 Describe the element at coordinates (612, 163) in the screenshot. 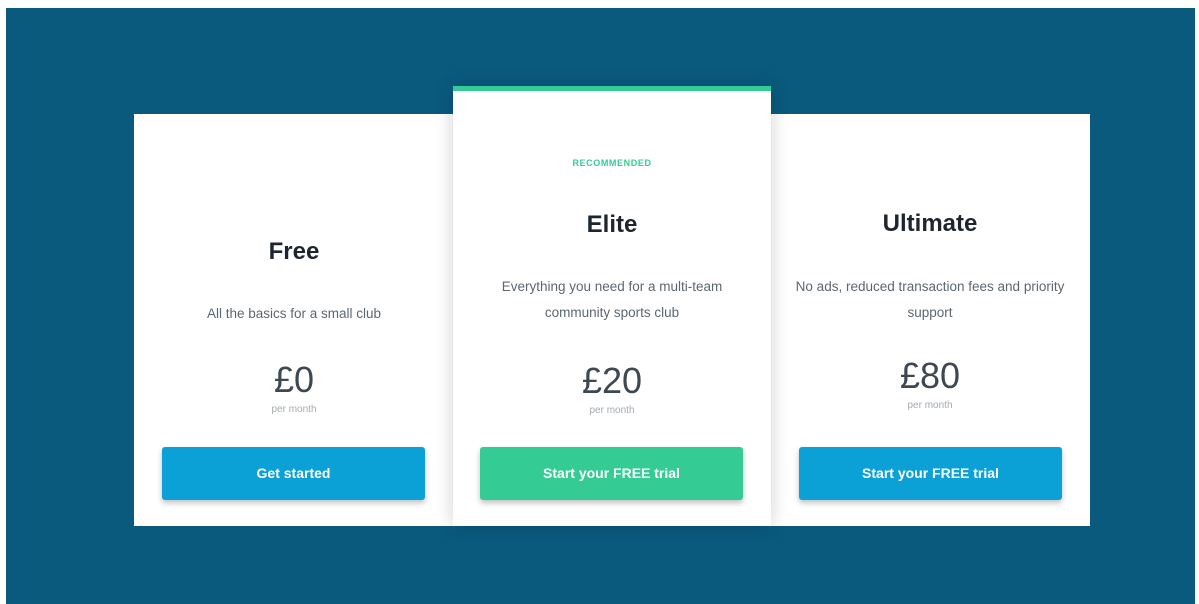

I see `recommended-badge: RECOMMENDED` at that location.